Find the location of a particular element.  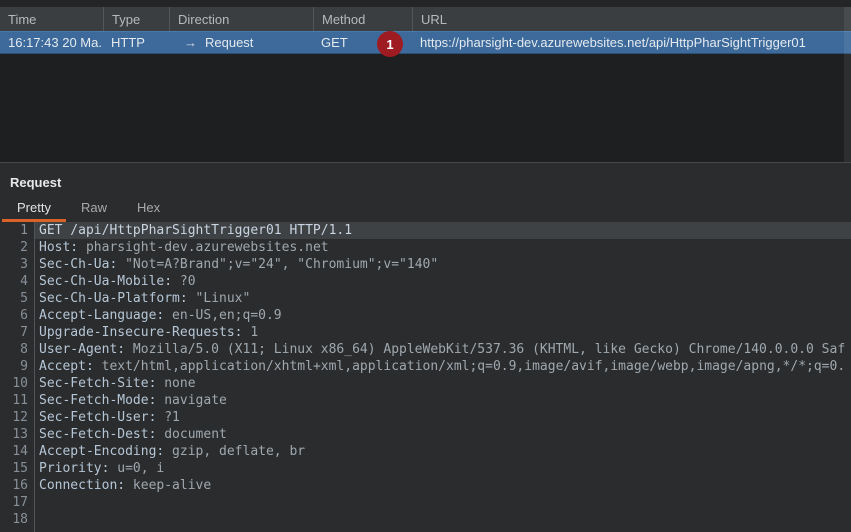

code-line: 16 Connection: keep-alive is located at coordinates (425, 485).